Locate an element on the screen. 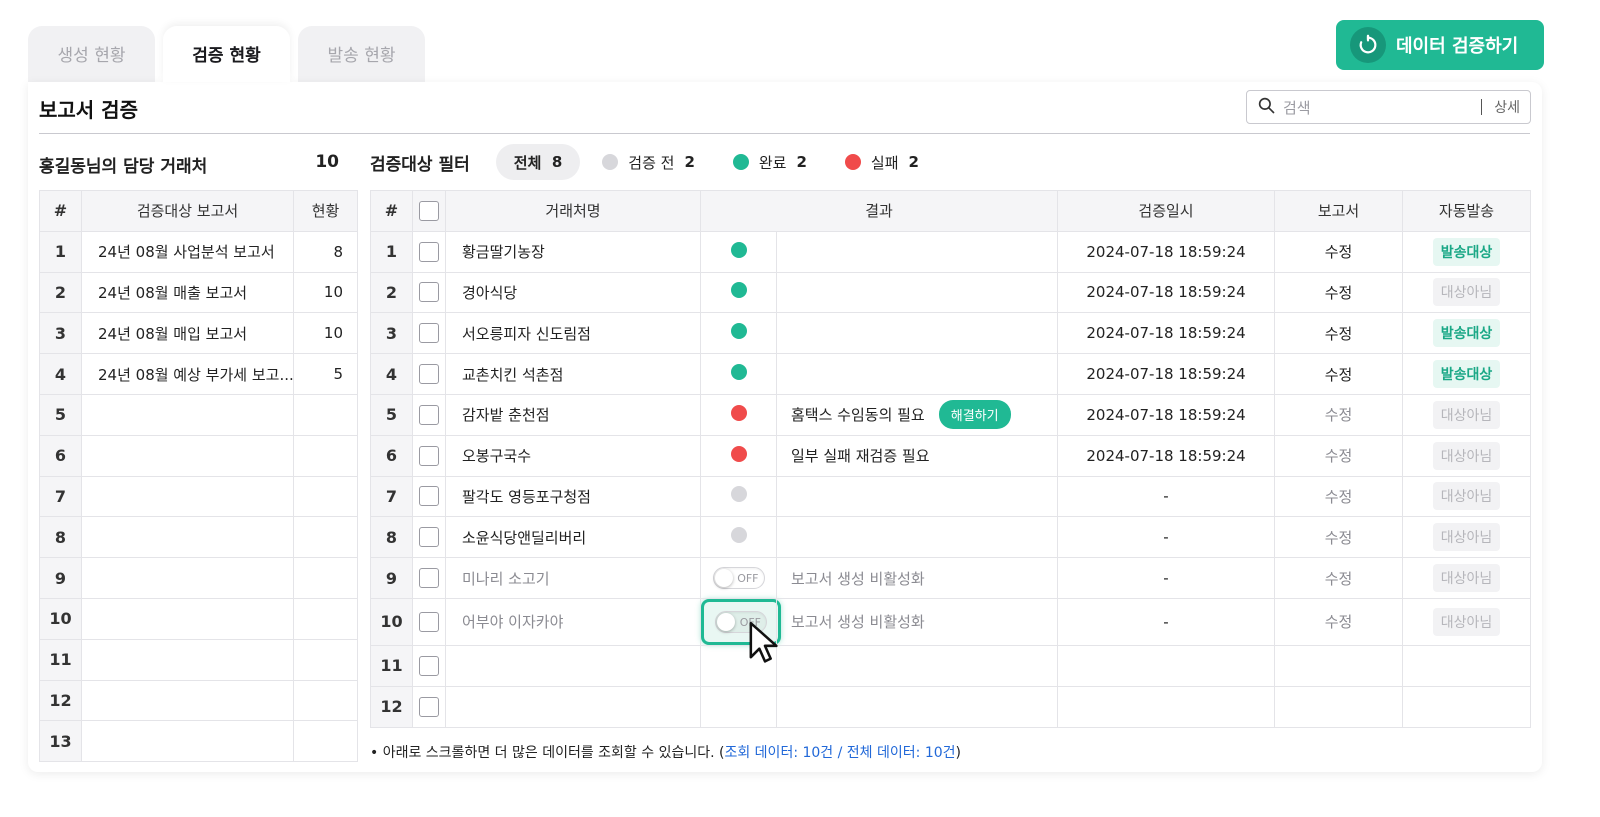 This screenshot has height=817, width=1600. table-row: 10 is located at coordinates (198, 618).